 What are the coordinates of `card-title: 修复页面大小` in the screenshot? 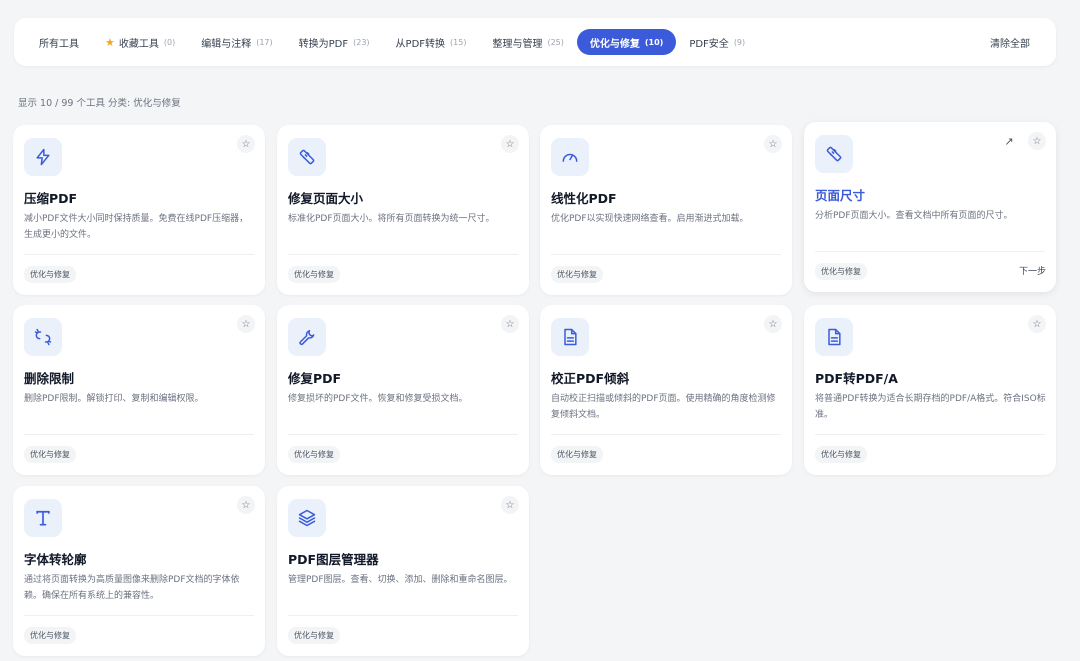 It's located at (326, 198).